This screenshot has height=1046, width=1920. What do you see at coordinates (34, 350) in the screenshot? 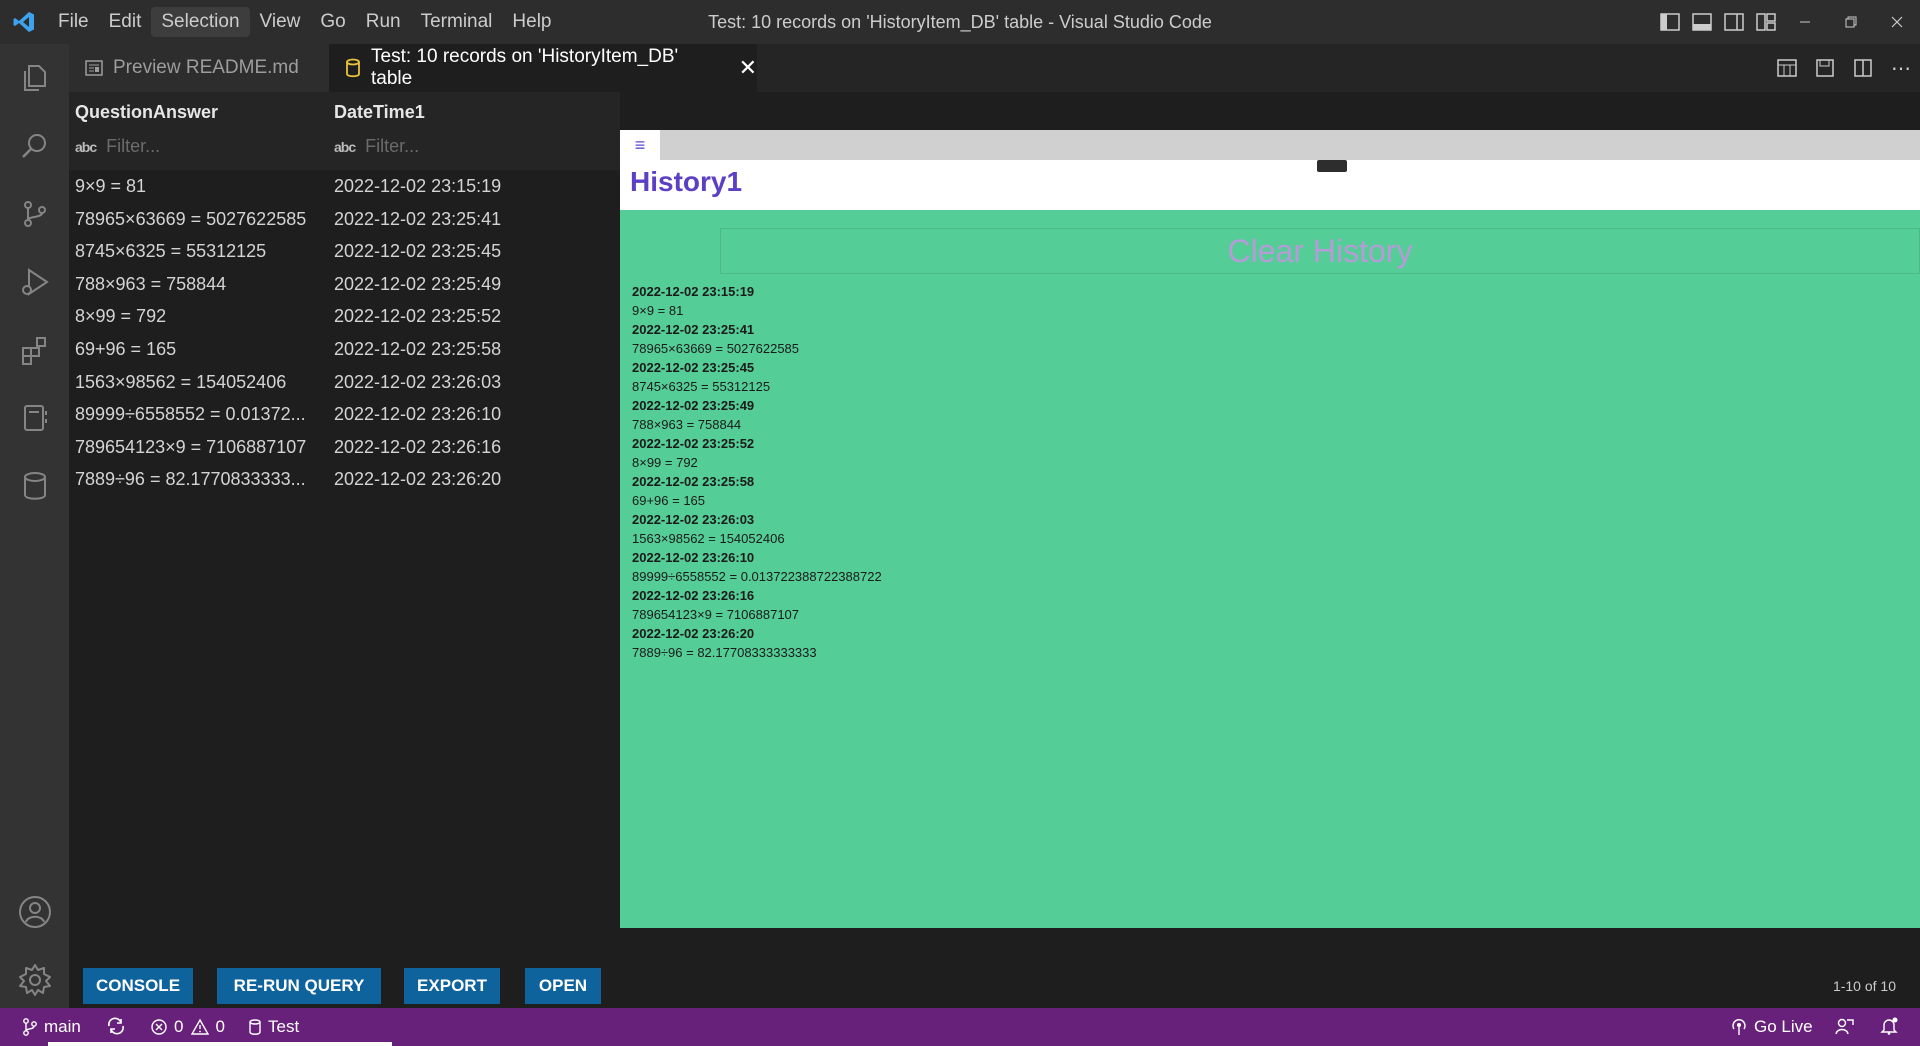
I see `extensions-icon` at bounding box center [34, 350].